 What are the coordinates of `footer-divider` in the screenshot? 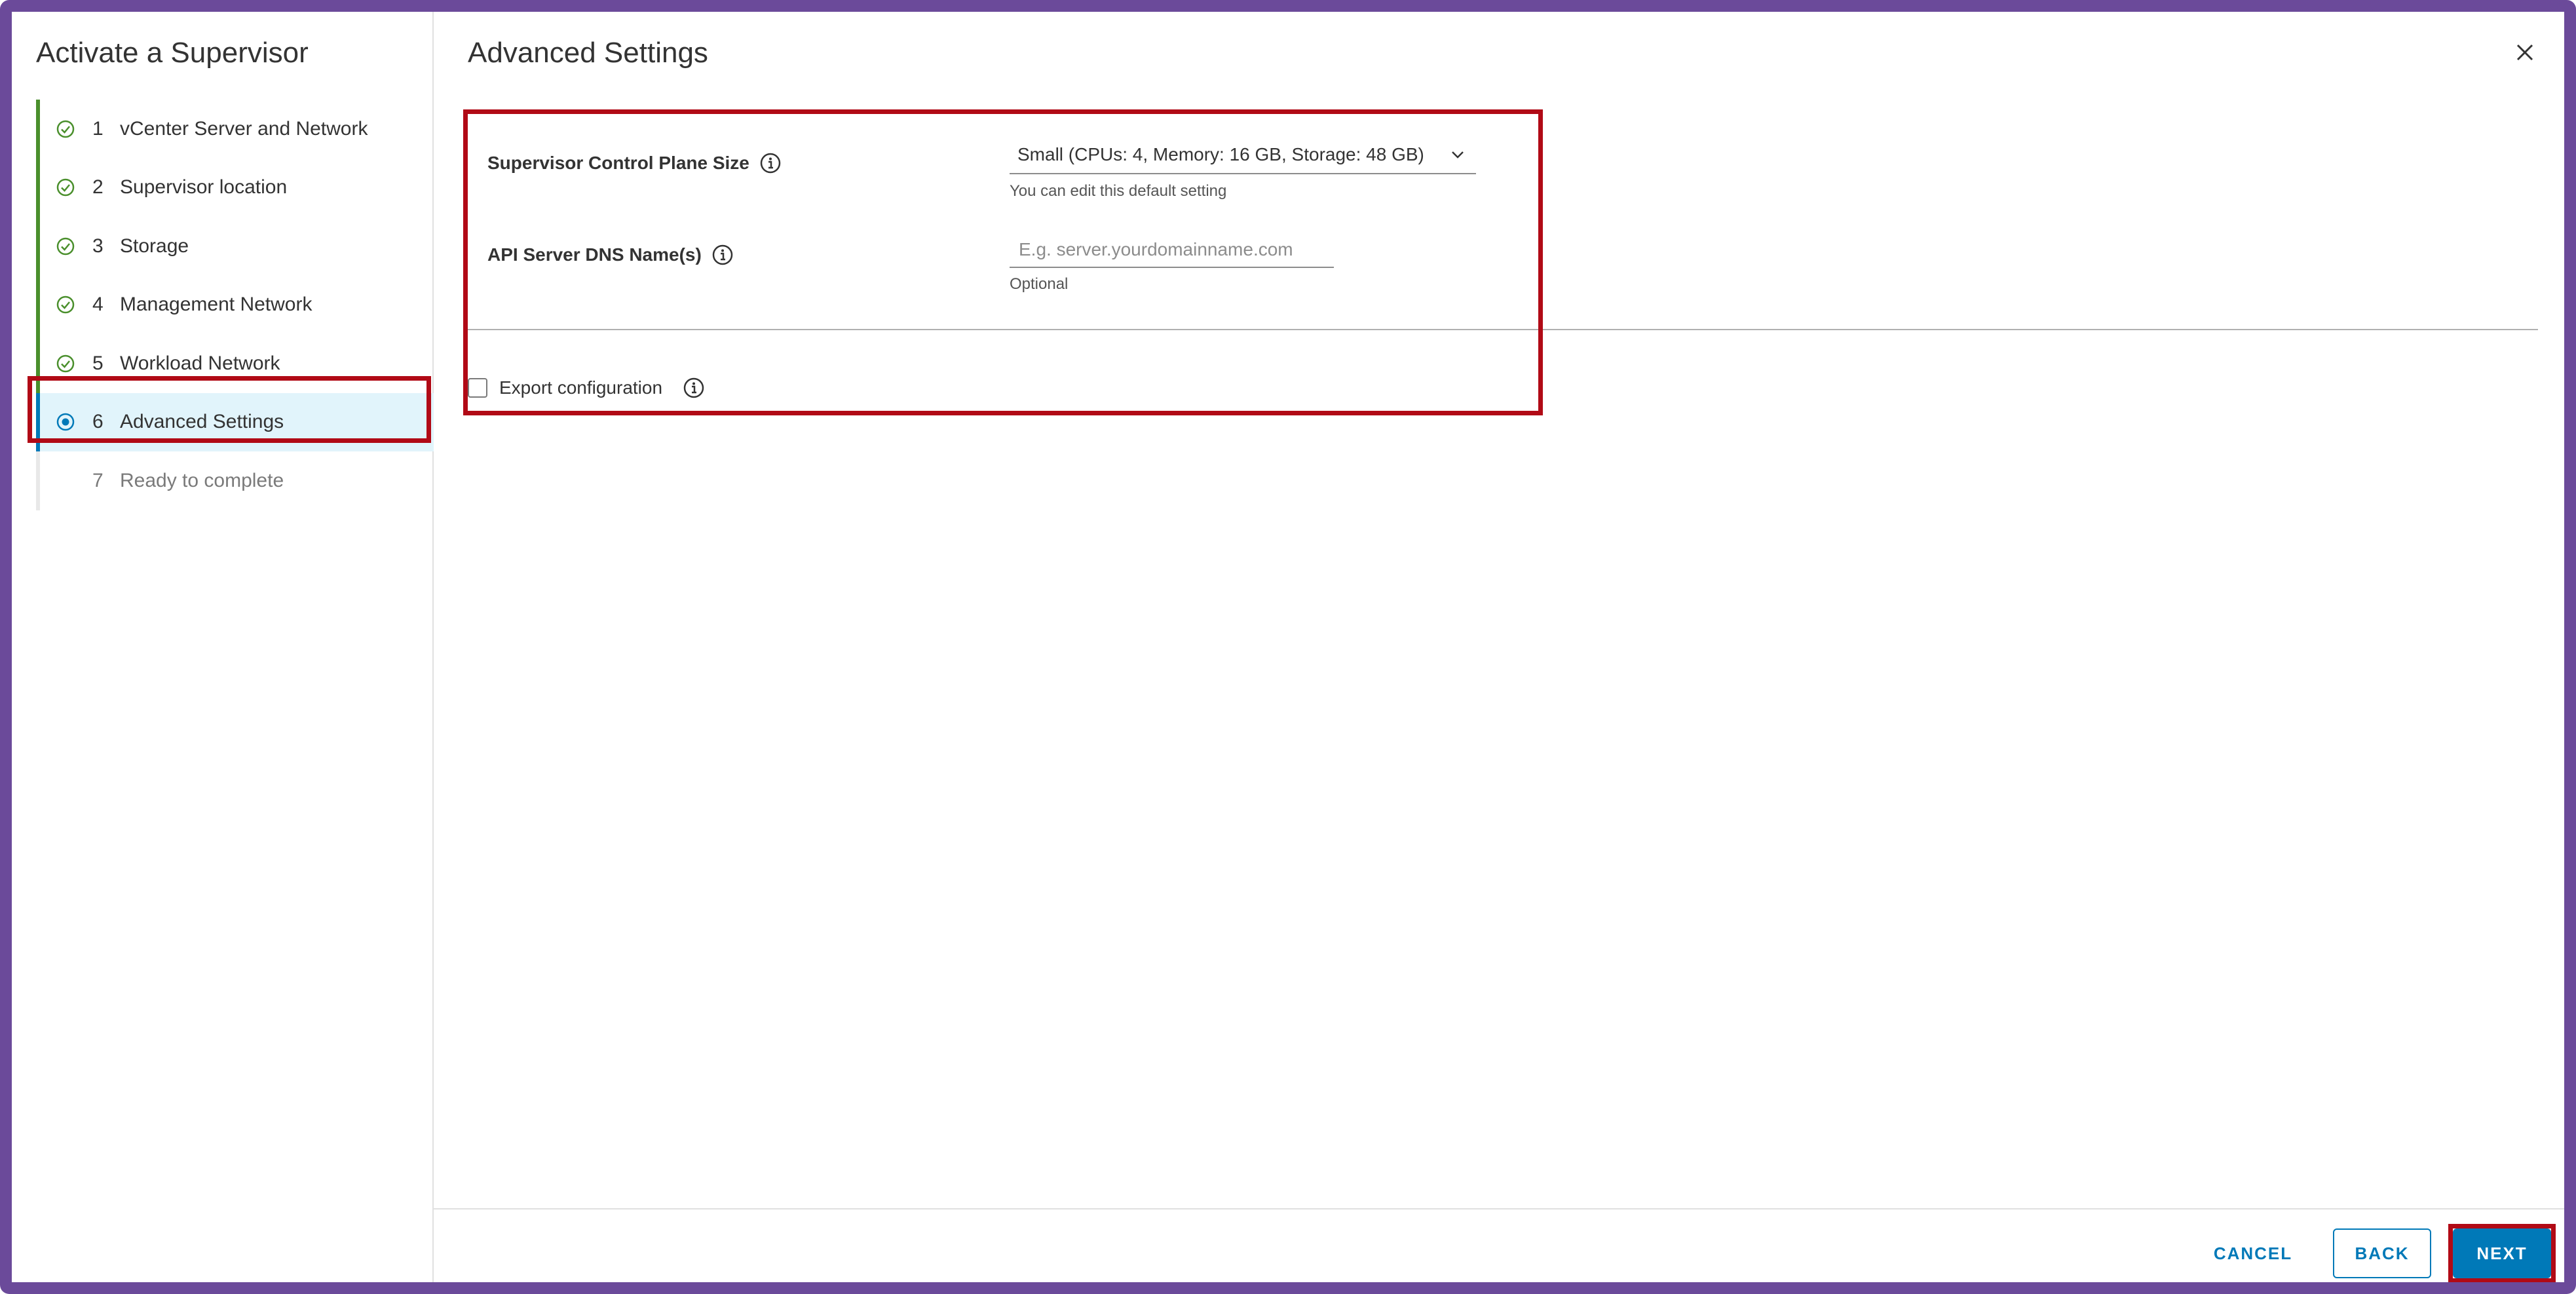 It's located at (1499, 1208).